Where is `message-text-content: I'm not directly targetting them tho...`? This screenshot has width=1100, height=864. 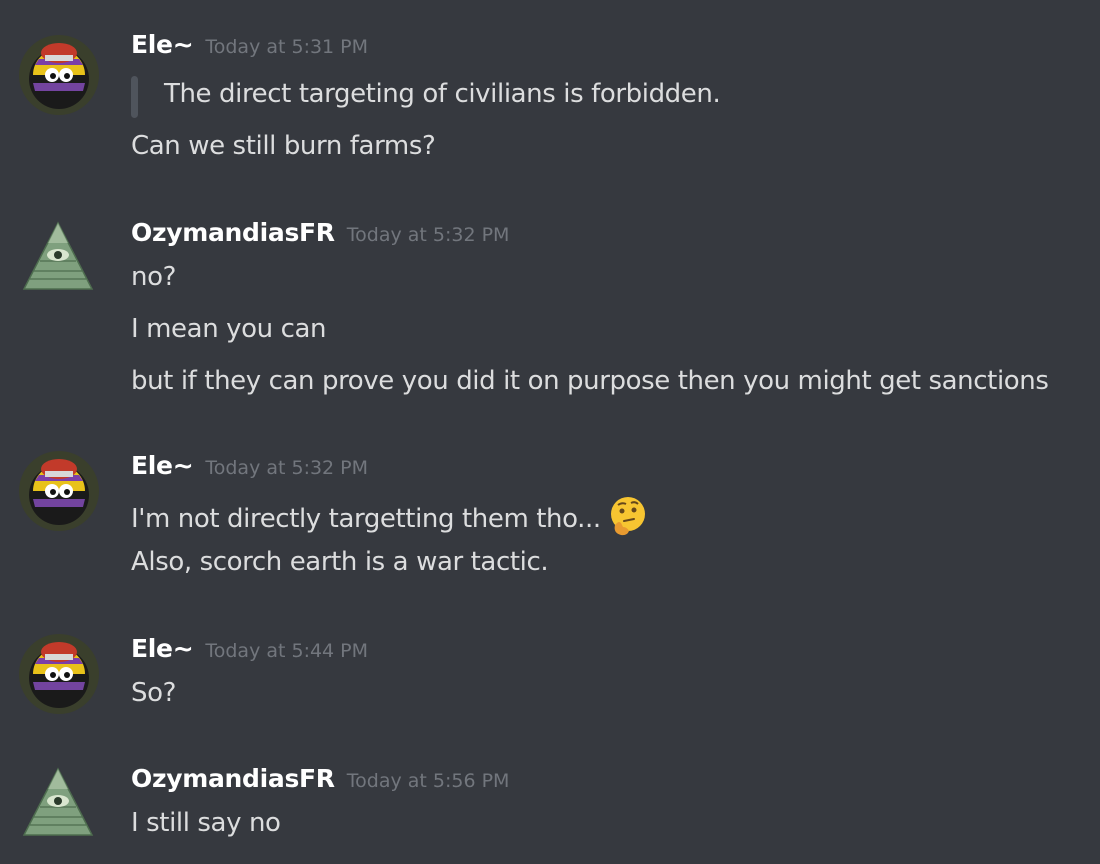 message-text-content: I'm not directly targetting them tho... is located at coordinates (366, 519).